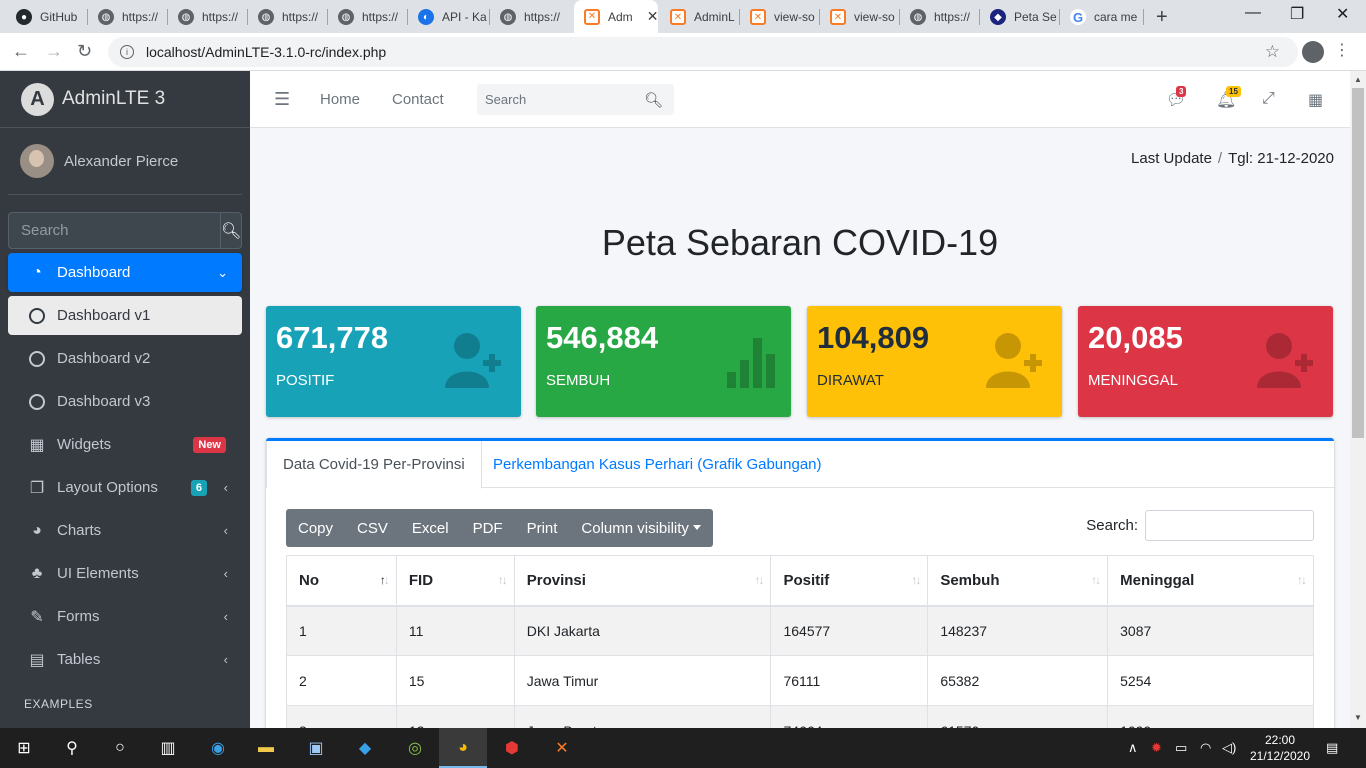  Describe the element at coordinates (365, 748) in the screenshot. I see `vscode-icon: ◆` at that location.